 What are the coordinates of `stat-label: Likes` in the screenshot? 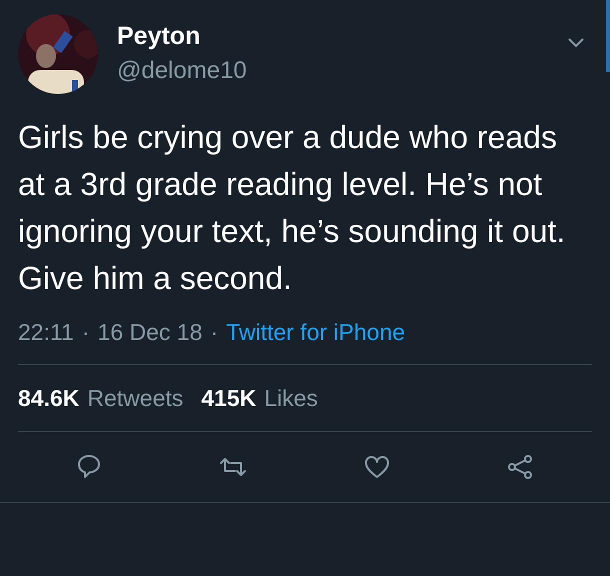 It's located at (291, 398).